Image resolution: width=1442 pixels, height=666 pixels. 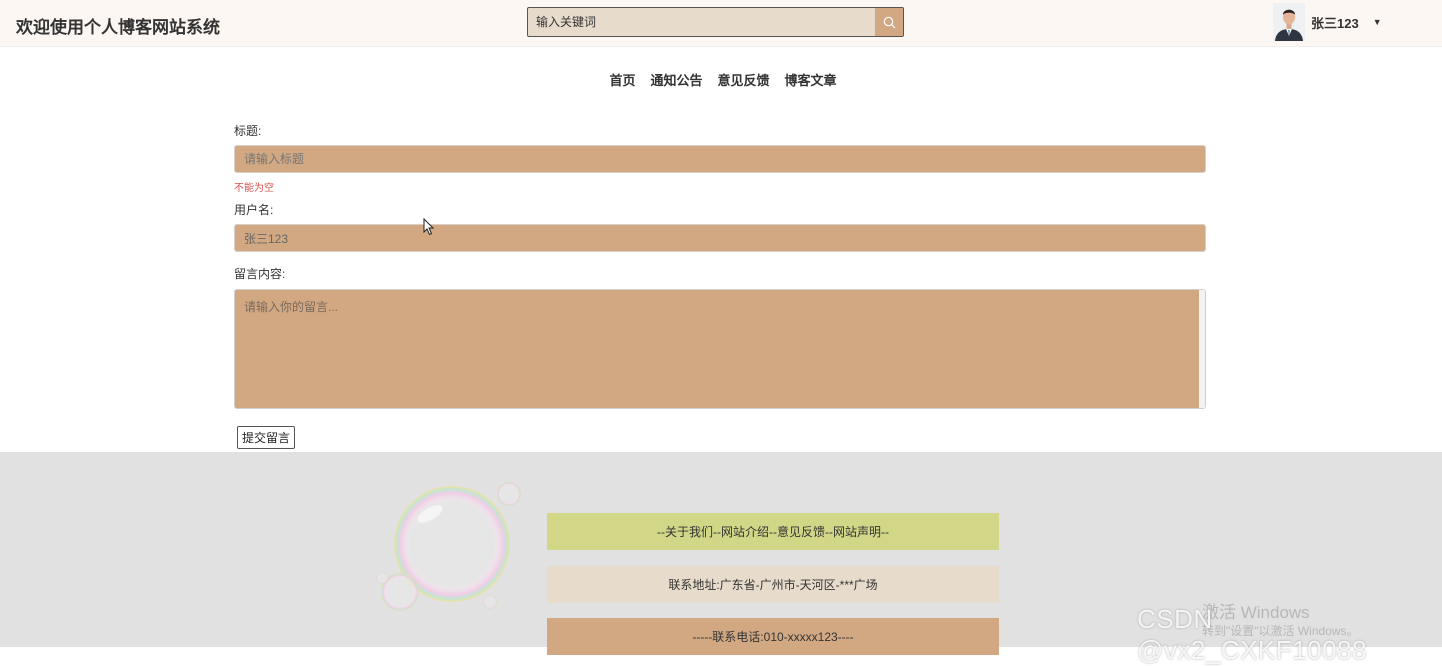 I want to click on mouse-cursor-icon, so click(x=429, y=227).